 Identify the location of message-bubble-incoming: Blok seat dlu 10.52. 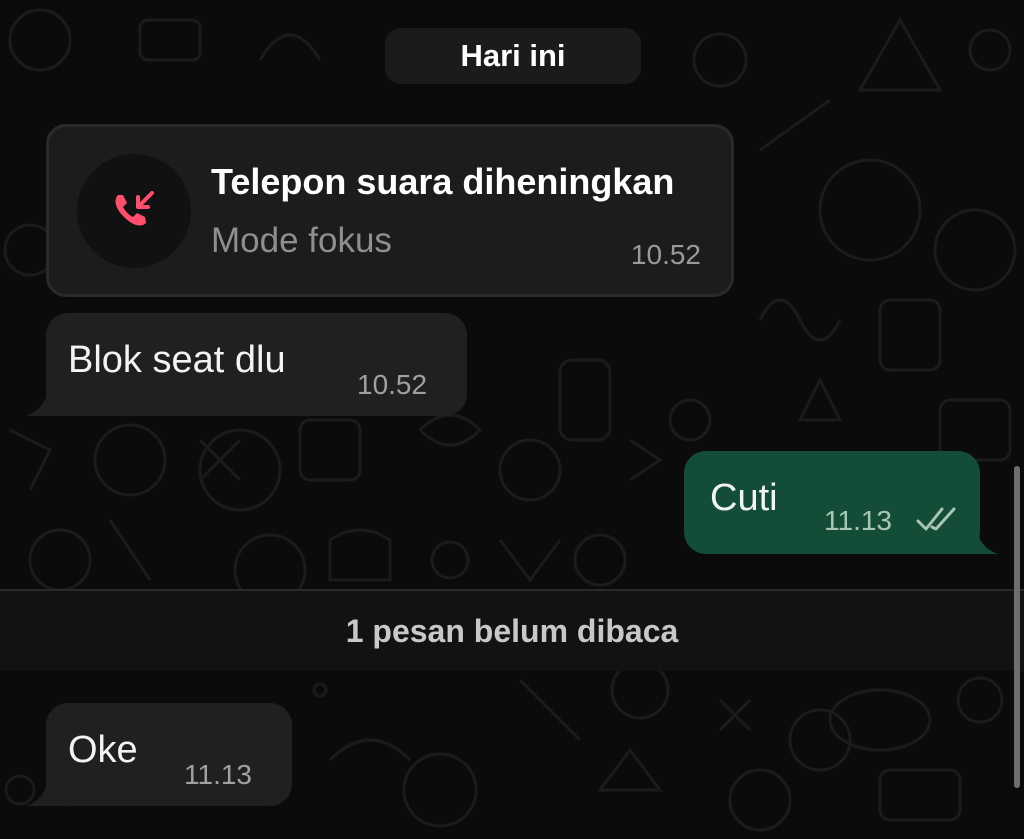
(256, 364).